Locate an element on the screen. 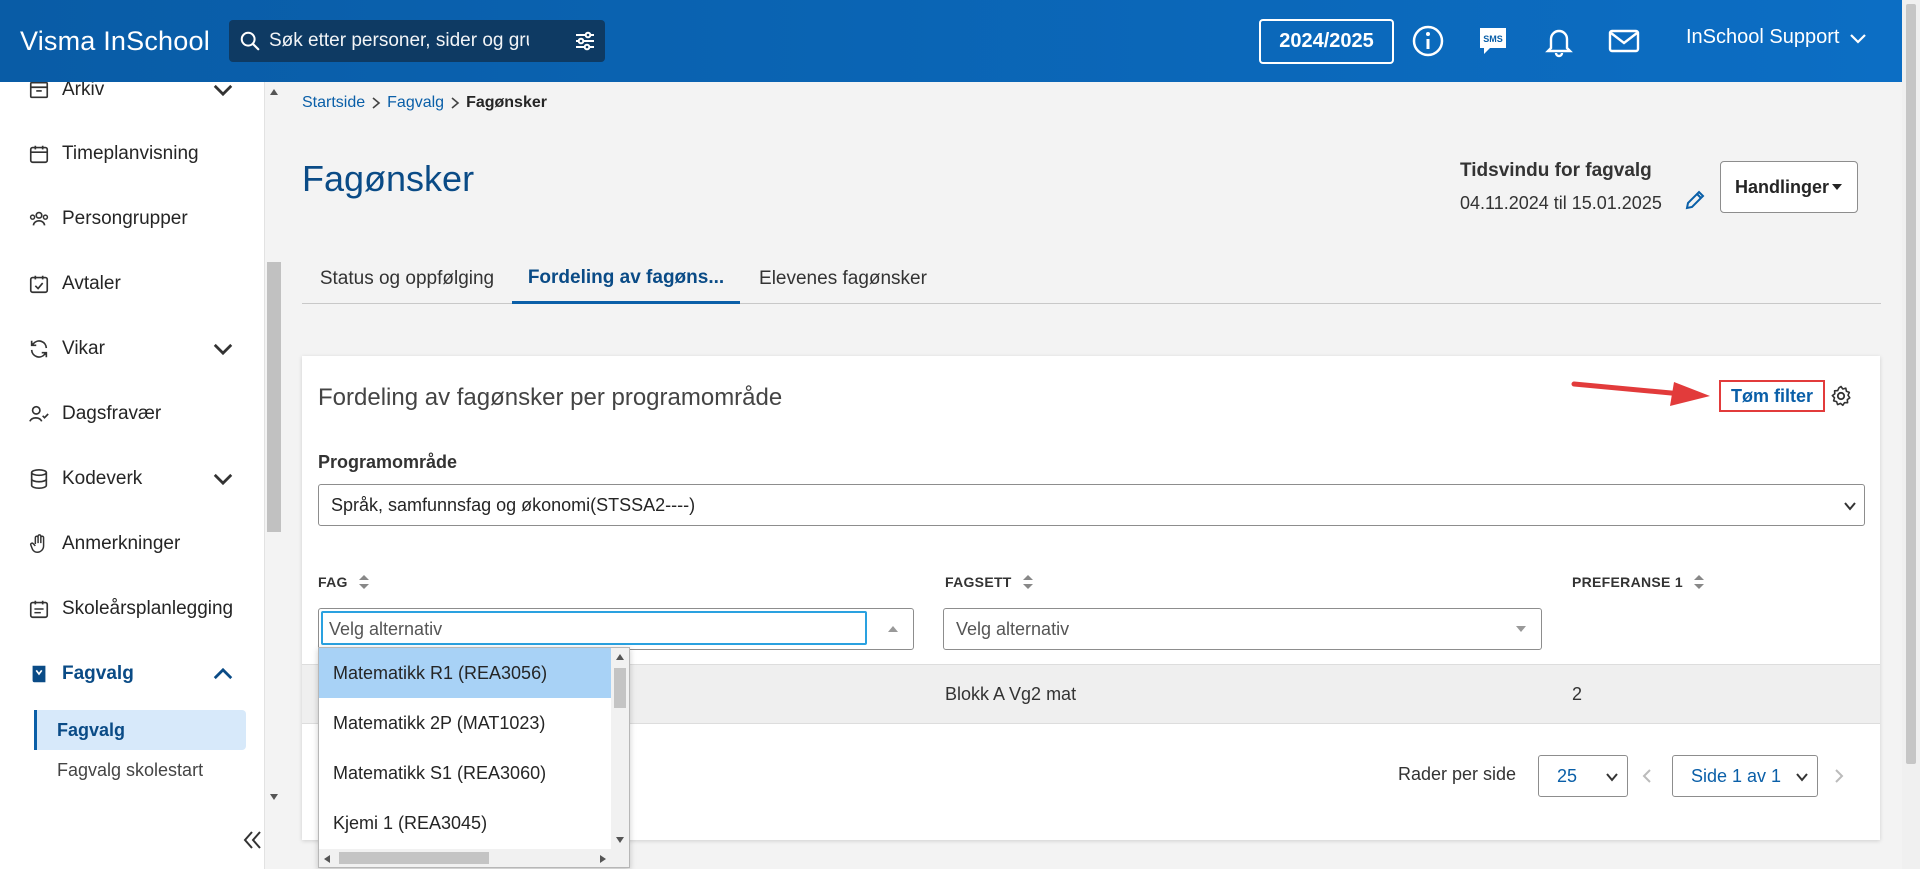 The width and height of the screenshot is (1920, 869). user-name: InSchool Support is located at coordinates (1763, 37).